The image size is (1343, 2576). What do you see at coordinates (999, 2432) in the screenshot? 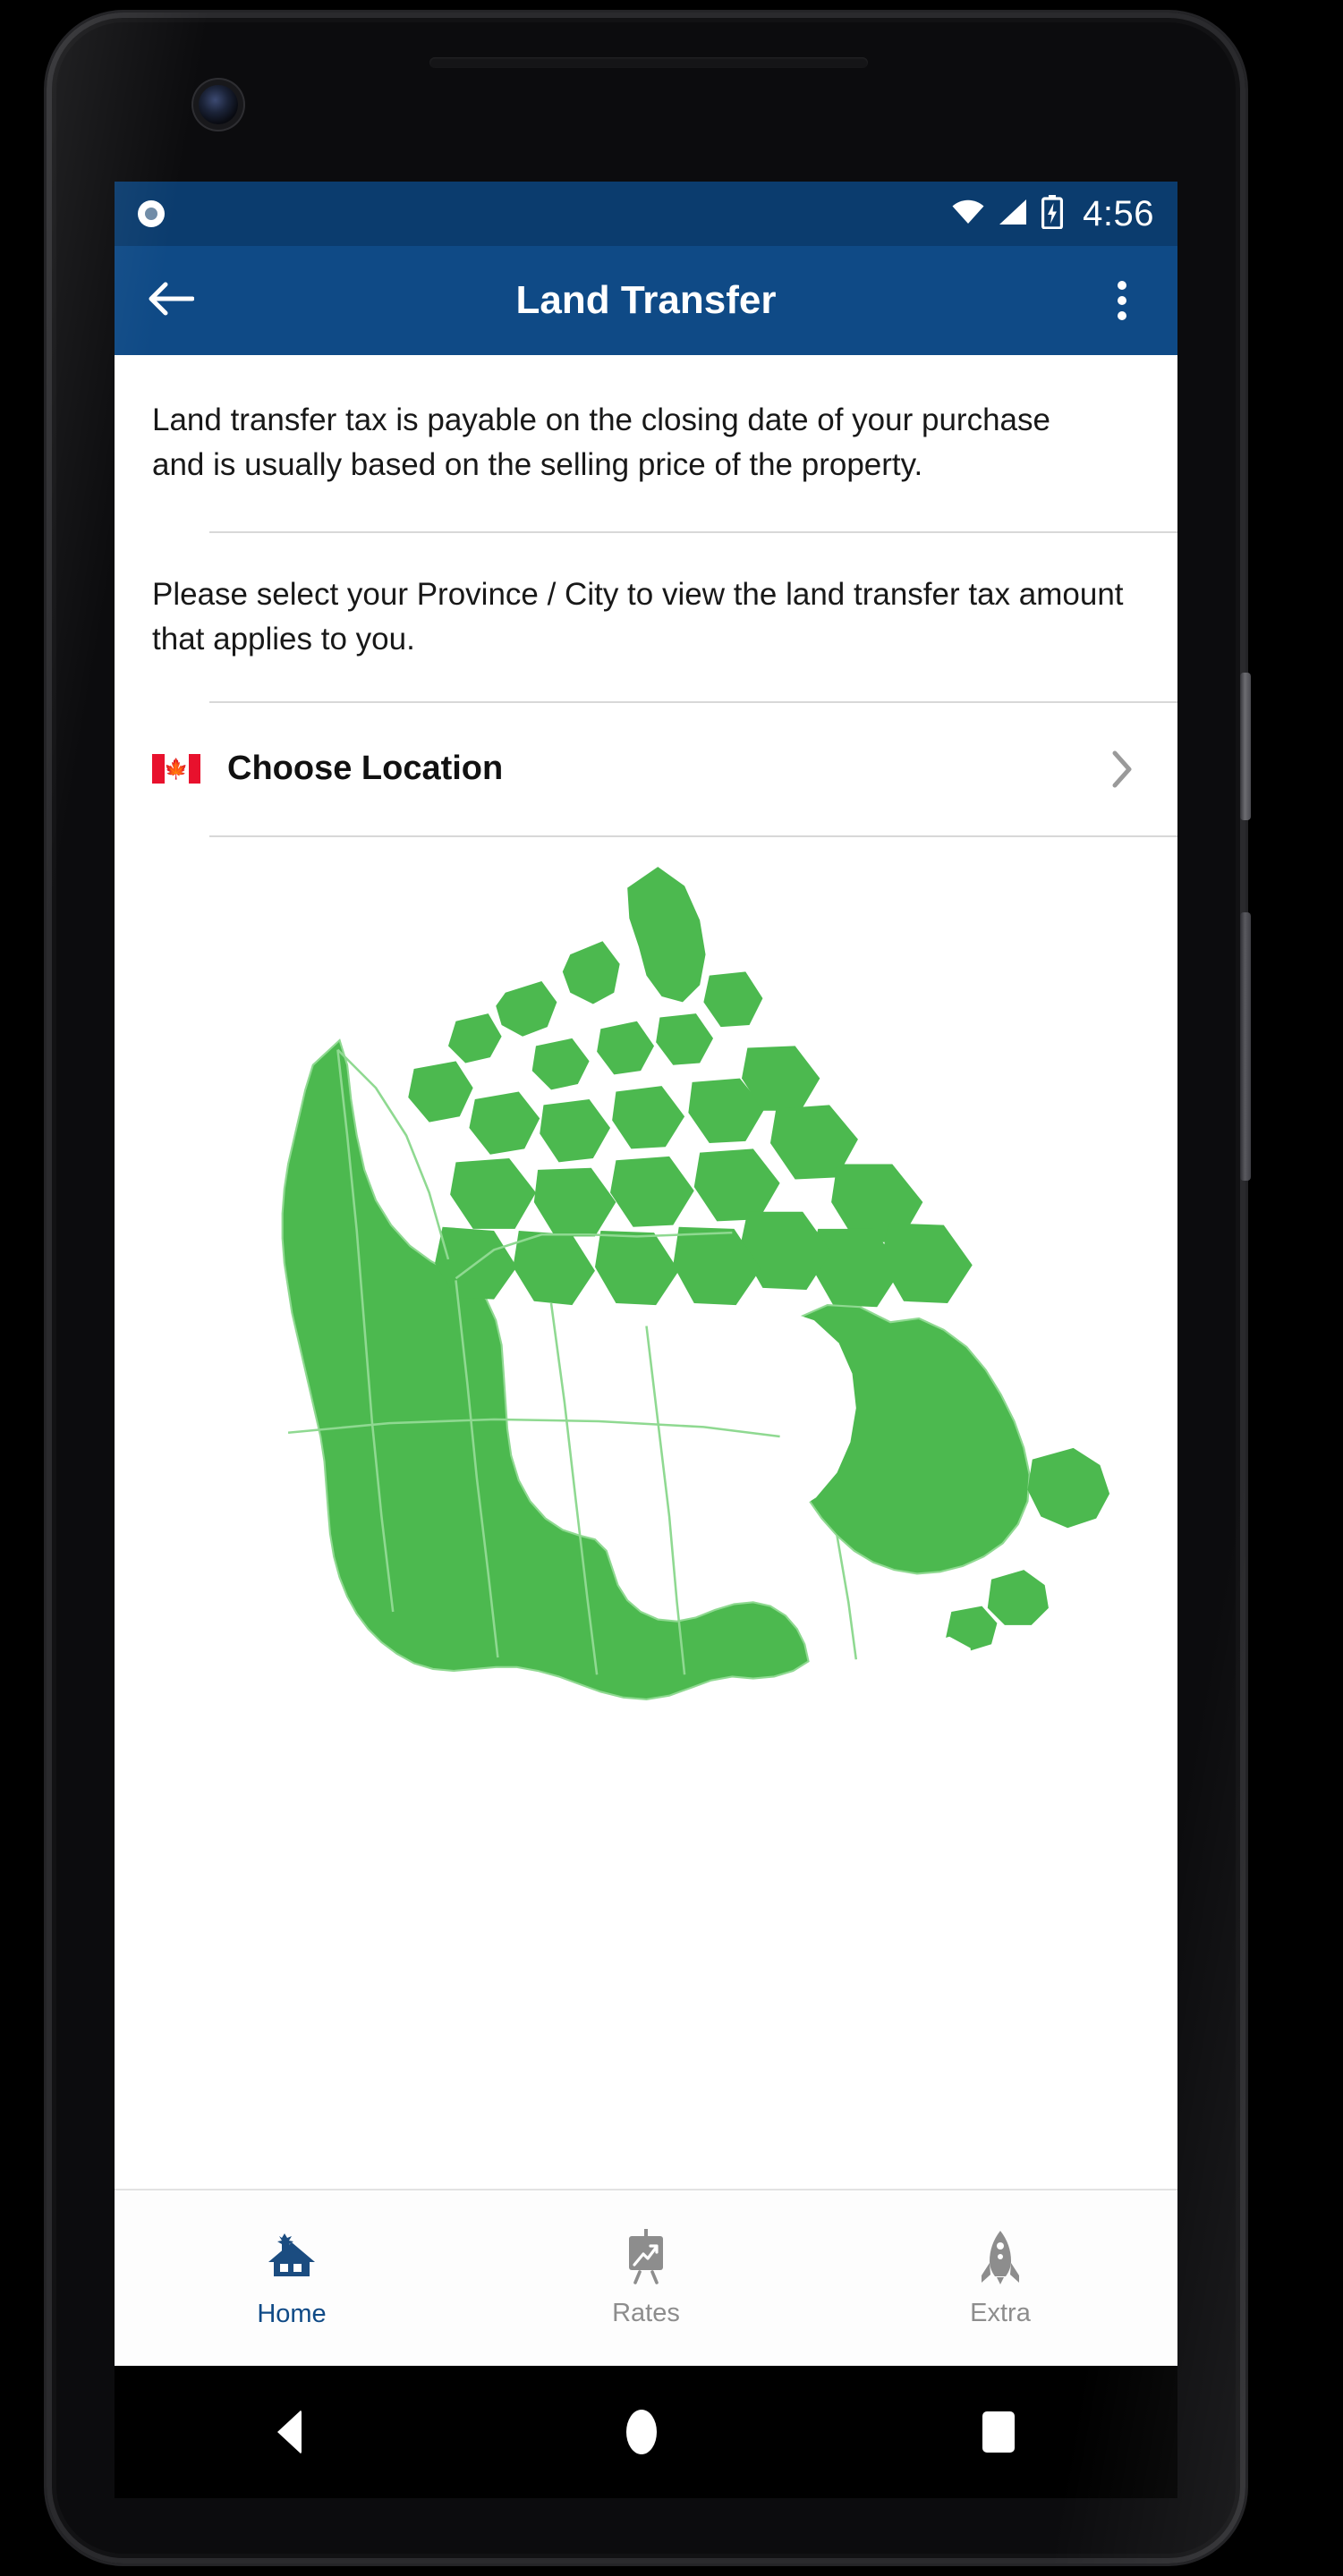
I see `square-recents-icon` at bounding box center [999, 2432].